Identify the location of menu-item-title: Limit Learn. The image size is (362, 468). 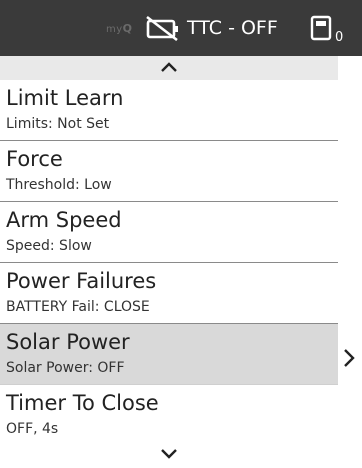
(65, 98).